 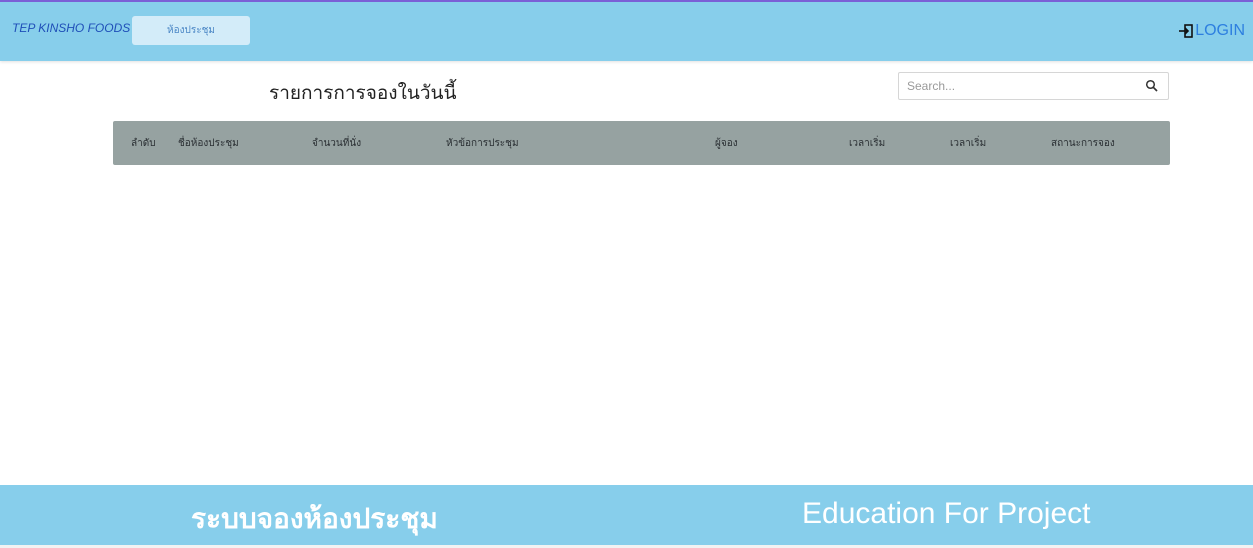 I want to click on column-header-start-time-2: เวลาเริ่ม, so click(x=968, y=143).